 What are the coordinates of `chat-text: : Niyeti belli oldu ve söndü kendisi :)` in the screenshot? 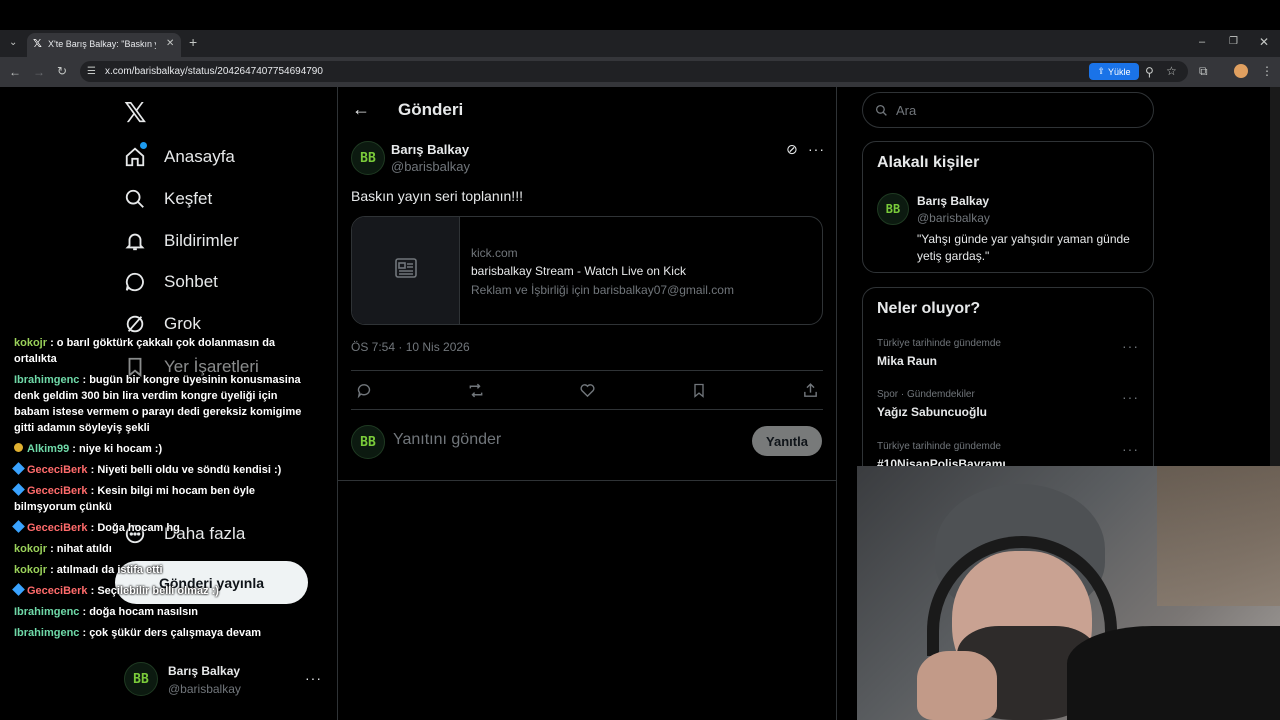 It's located at (186, 470).